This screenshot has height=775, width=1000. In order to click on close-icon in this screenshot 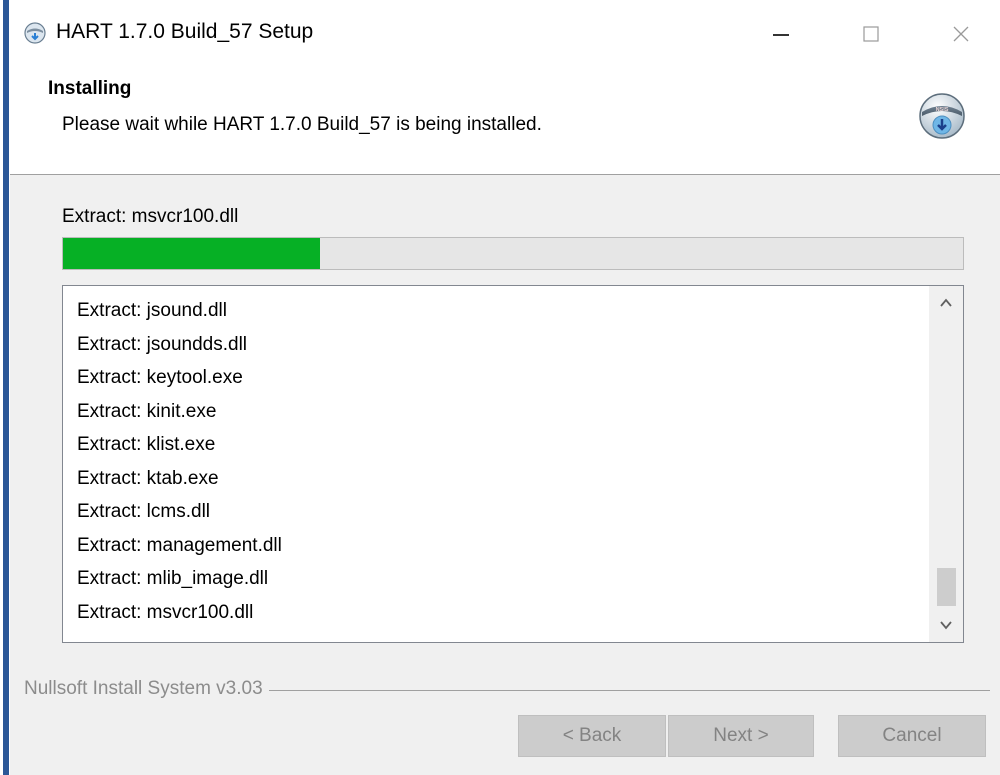, I will do `click(961, 34)`.